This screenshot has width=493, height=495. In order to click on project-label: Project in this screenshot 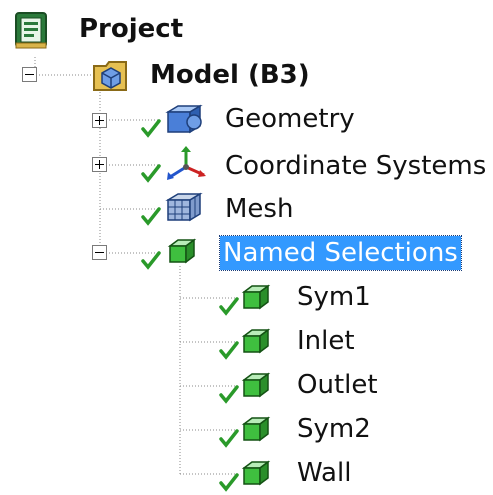, I will do `click(131, 29)`.